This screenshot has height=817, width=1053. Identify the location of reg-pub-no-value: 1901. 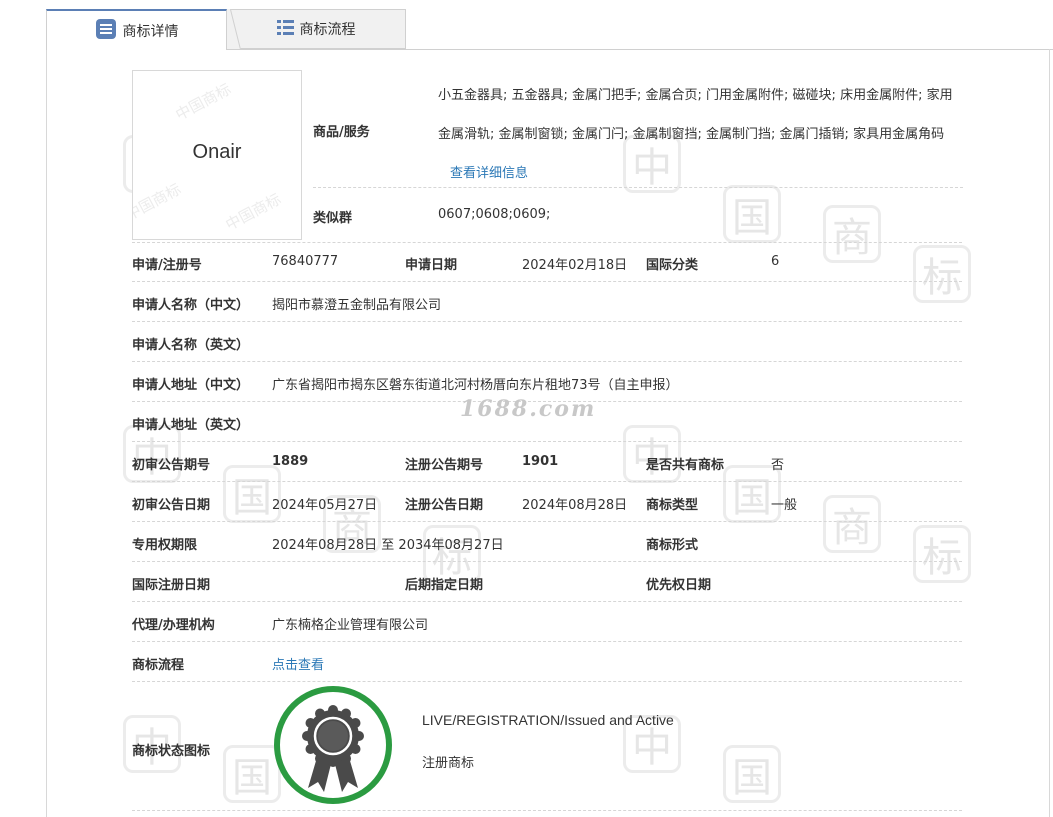
(540, 461).